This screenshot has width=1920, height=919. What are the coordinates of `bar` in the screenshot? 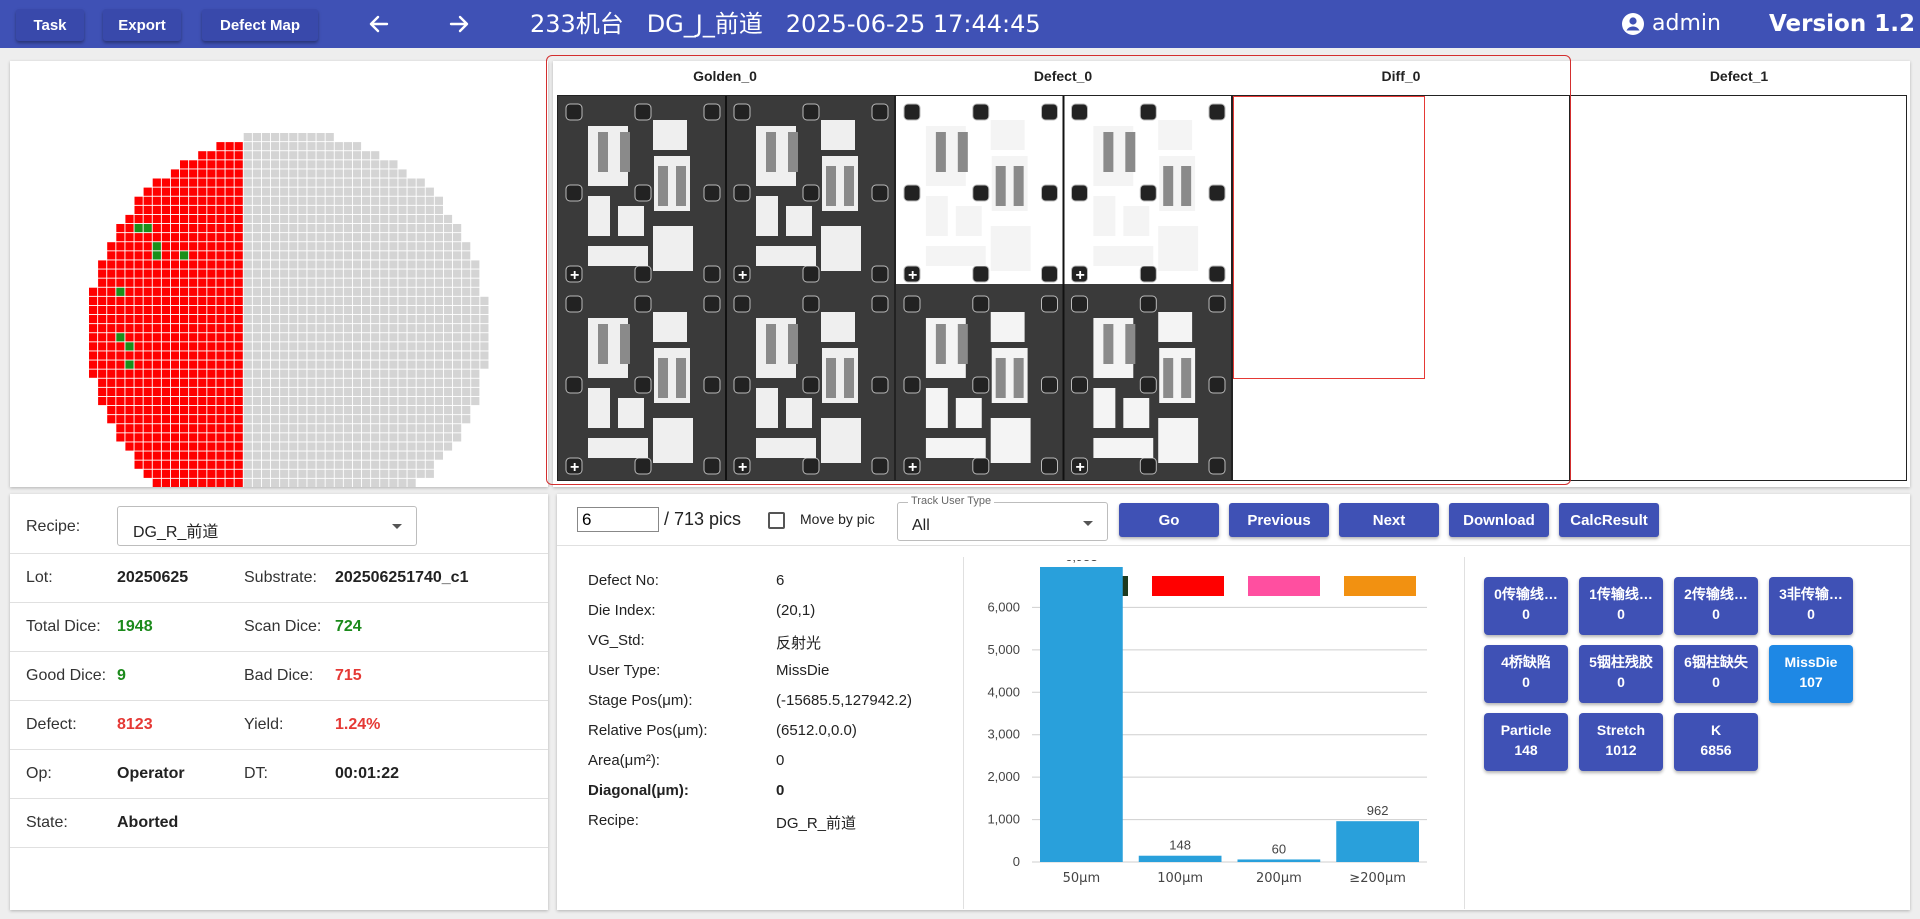 It's located at (1377, 841).